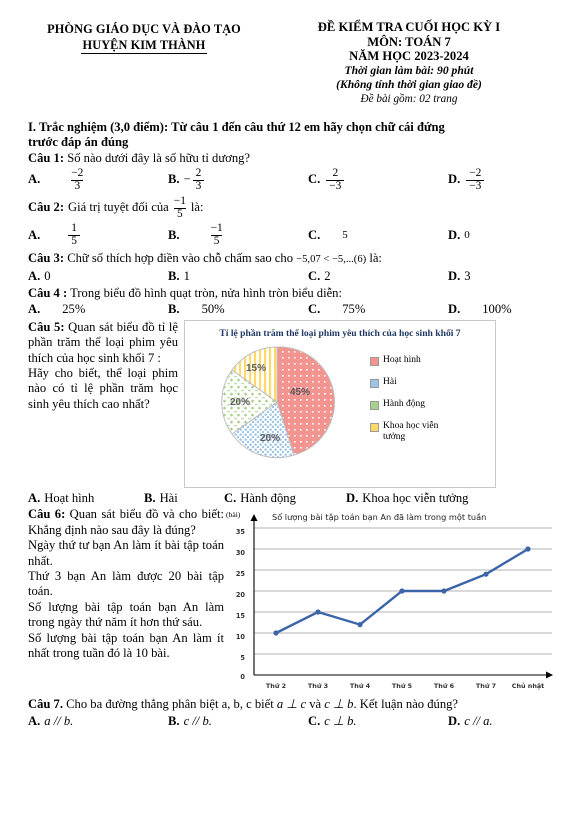 This screenshot has width=586, height=839. What do you see at coordinates (197, 207) in the screenshot?
I see `question-2-text-after: là:` at bounding box center [197, 207].